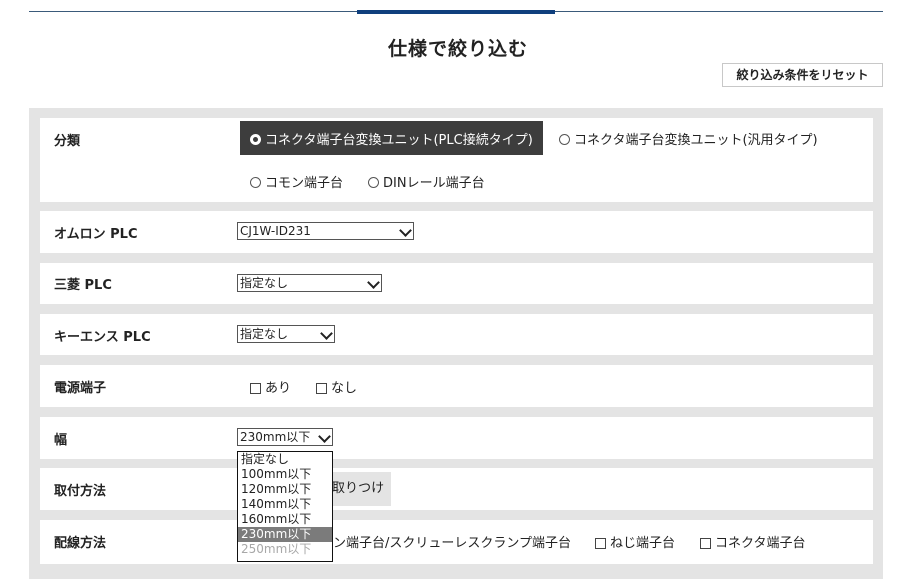 This screenshot has width=916, height=579. I want to click on width-option-highlighted: 230mm以下, so click(285, 534).